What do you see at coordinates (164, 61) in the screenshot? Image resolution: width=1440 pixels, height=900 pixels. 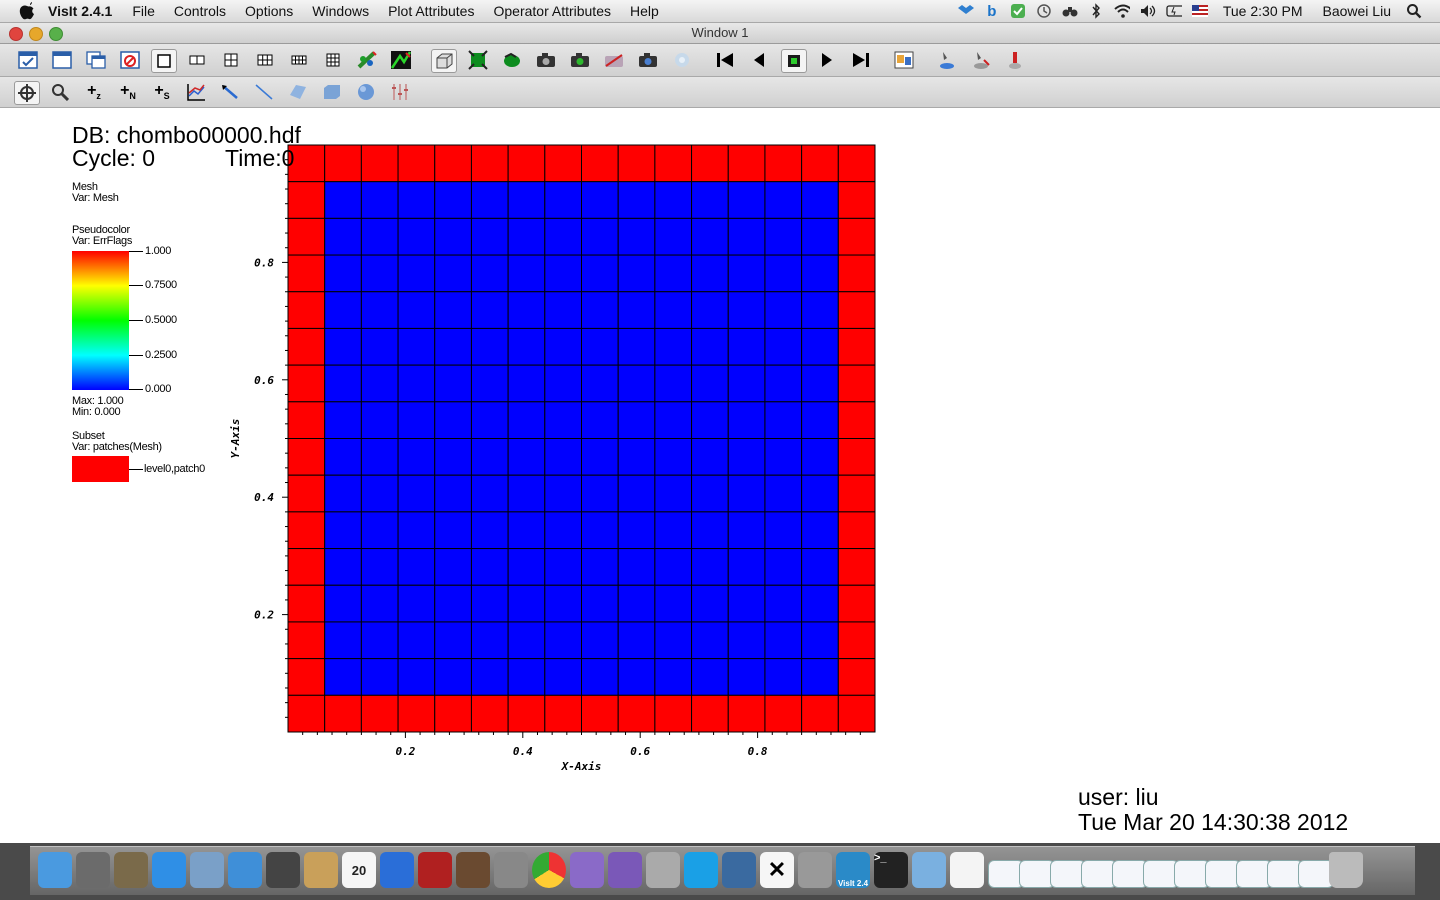 I see `layout-1x1-icon` at bounding box center [164, 61].